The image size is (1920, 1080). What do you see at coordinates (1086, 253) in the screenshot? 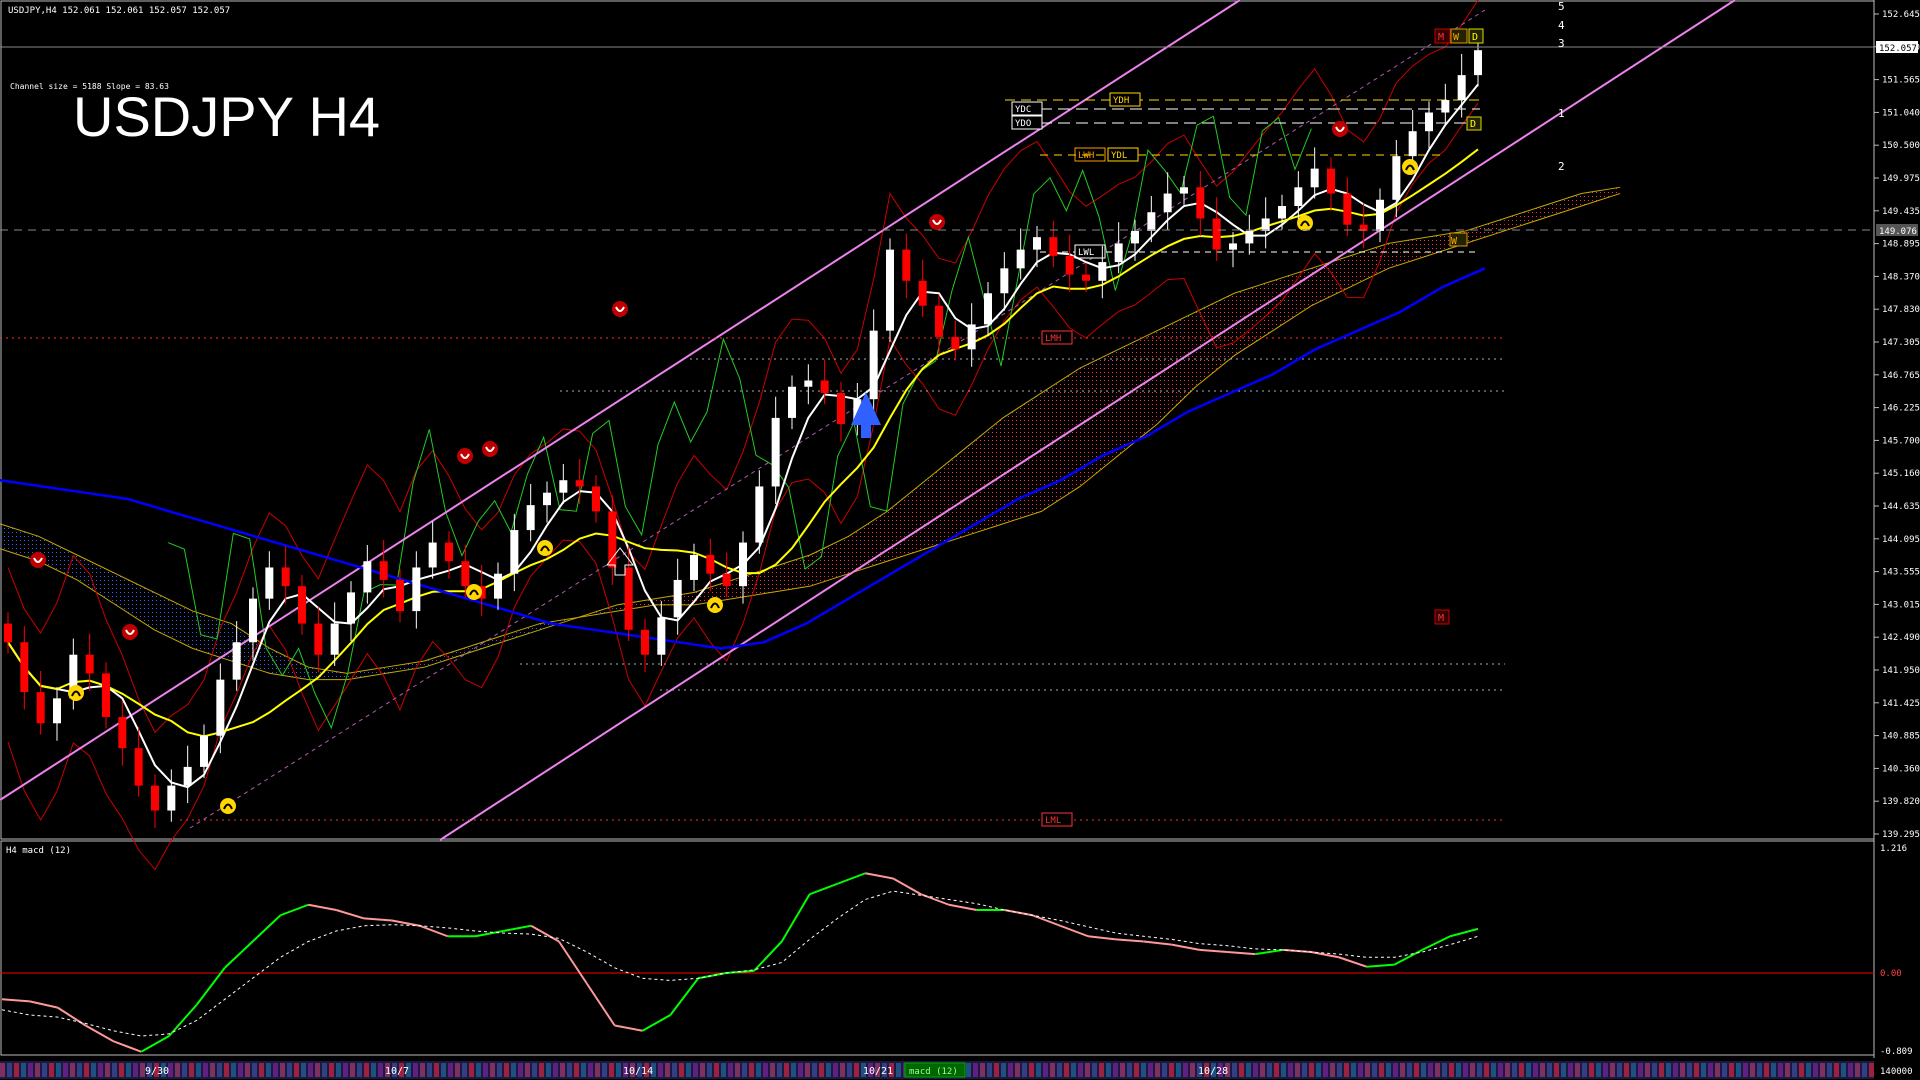
I see `level-label: LWL` at bounding box center [1086, 253].